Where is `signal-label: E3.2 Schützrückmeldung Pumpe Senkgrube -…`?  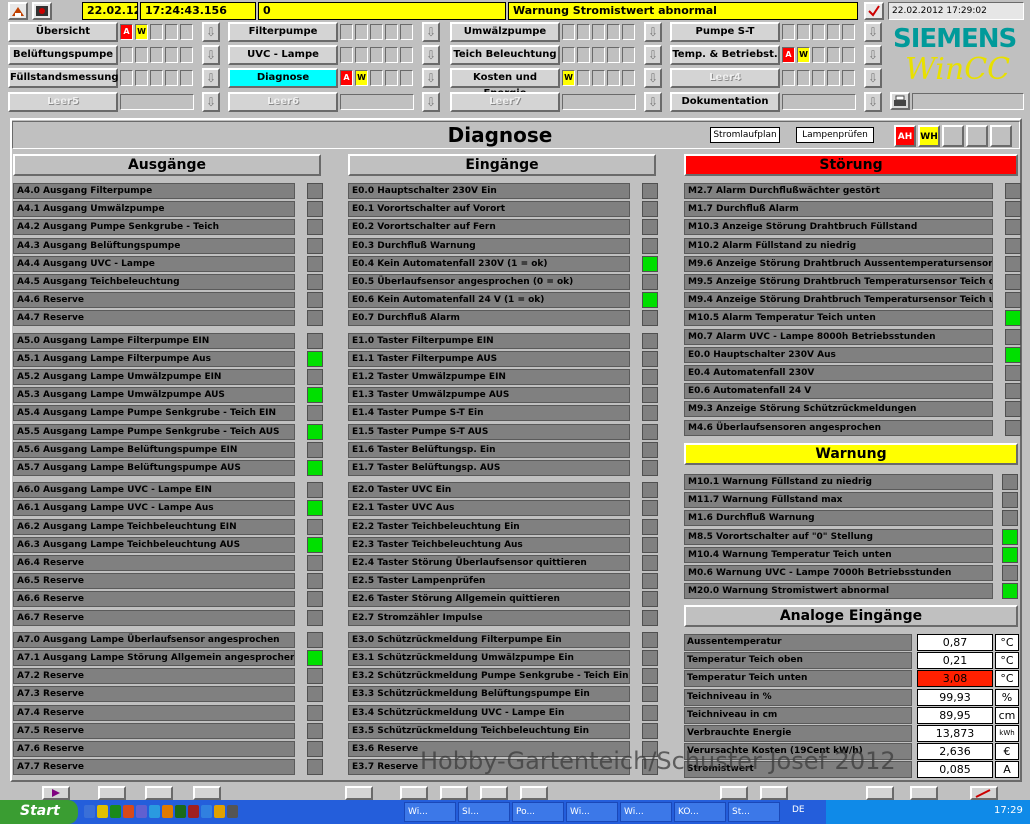 signal-label: E3.2 Schützrückmeldung Pumpe Senkgrube -… is located at coordinates (489, 676).